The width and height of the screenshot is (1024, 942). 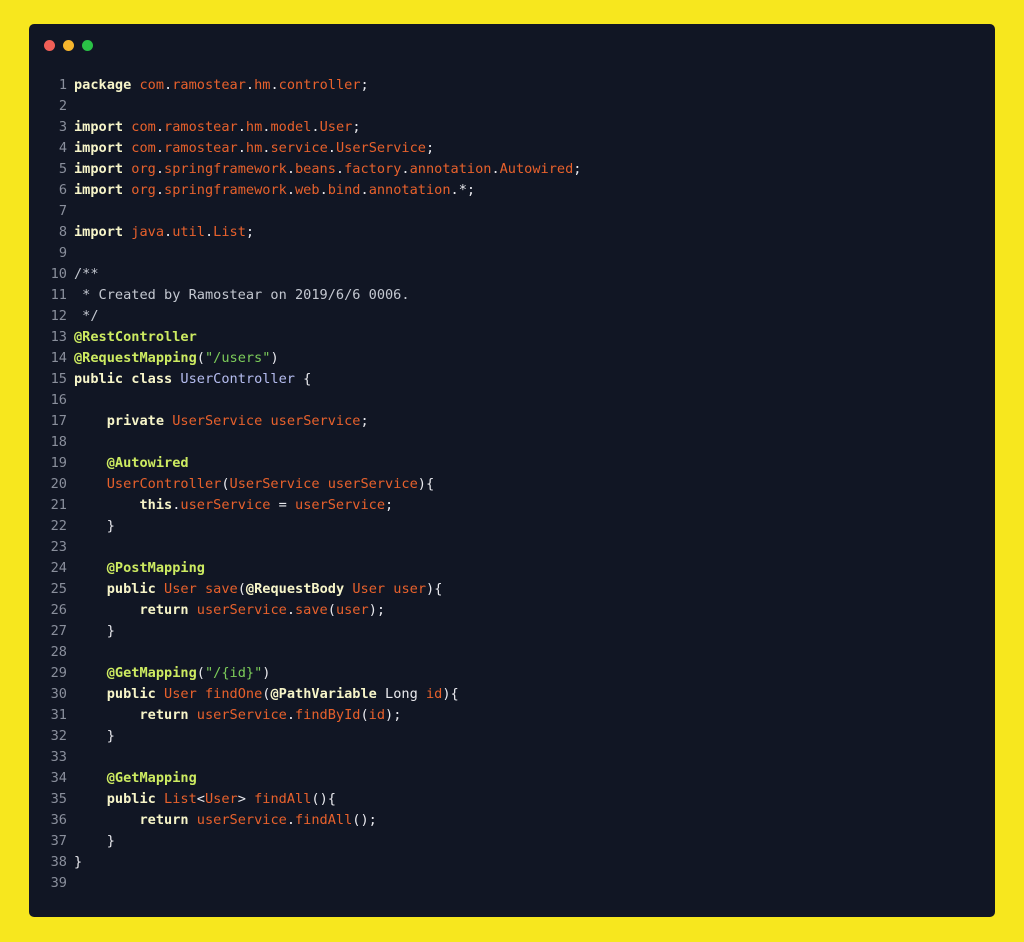 What do you see at coordinates (512, 610) in the screenshot?
I see `code-line: 26 return userService.save(user);` at bounding box center [512, 610].